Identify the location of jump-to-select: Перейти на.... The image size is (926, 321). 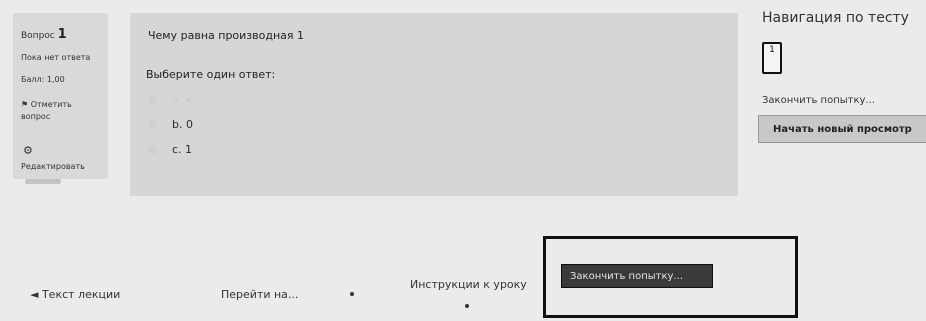
(259, 294).